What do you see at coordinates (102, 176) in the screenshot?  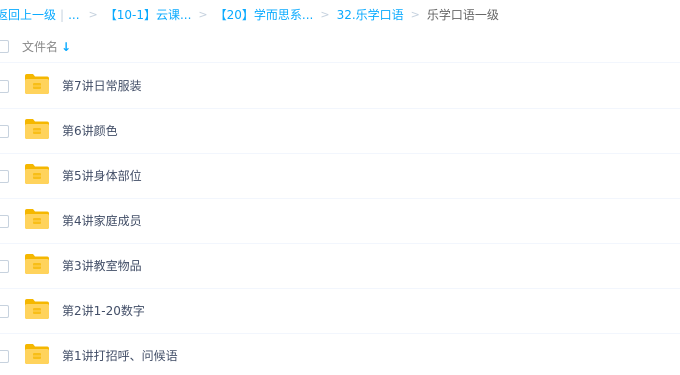 I see `file-name: 第5讲身体部位` at bounding box center [102, 176].